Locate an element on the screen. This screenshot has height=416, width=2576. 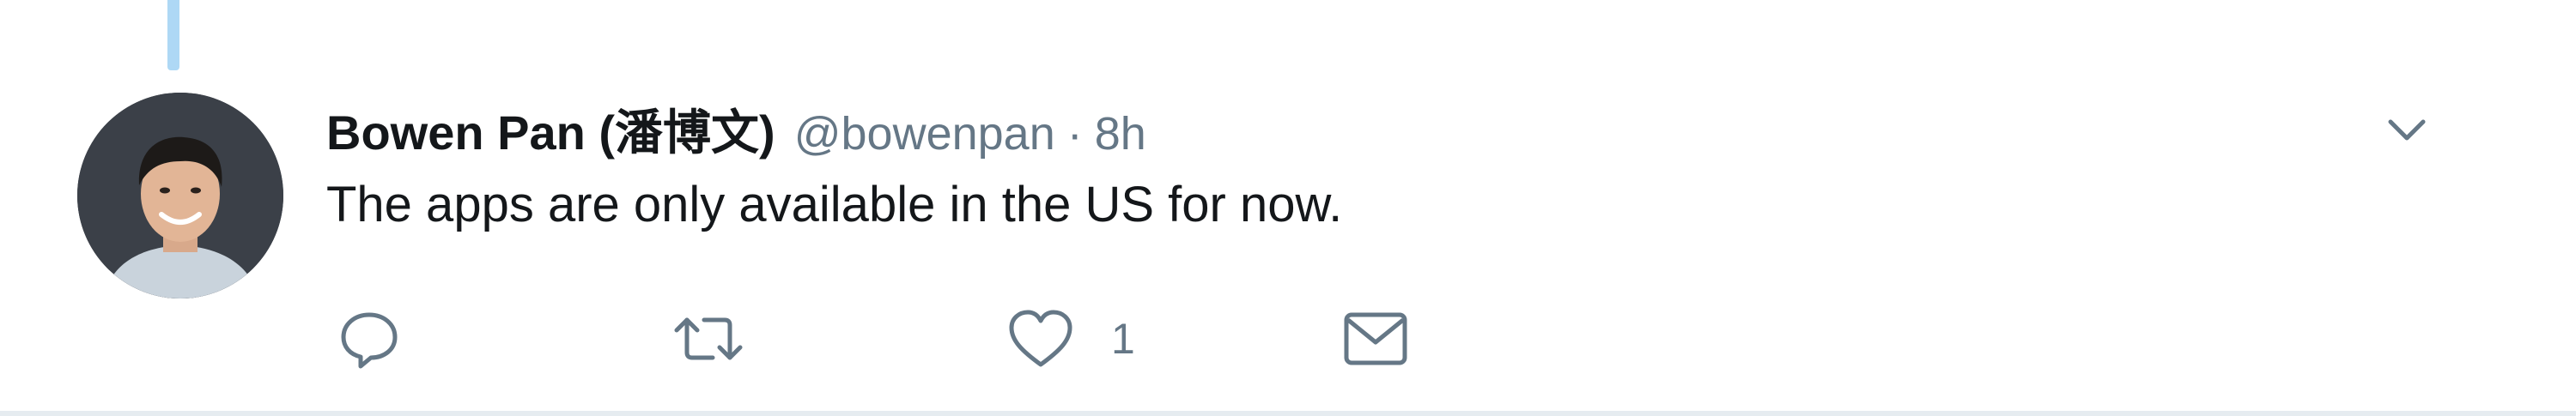
tweet-timestamp: 8h is located at coordinates (1120, 133).